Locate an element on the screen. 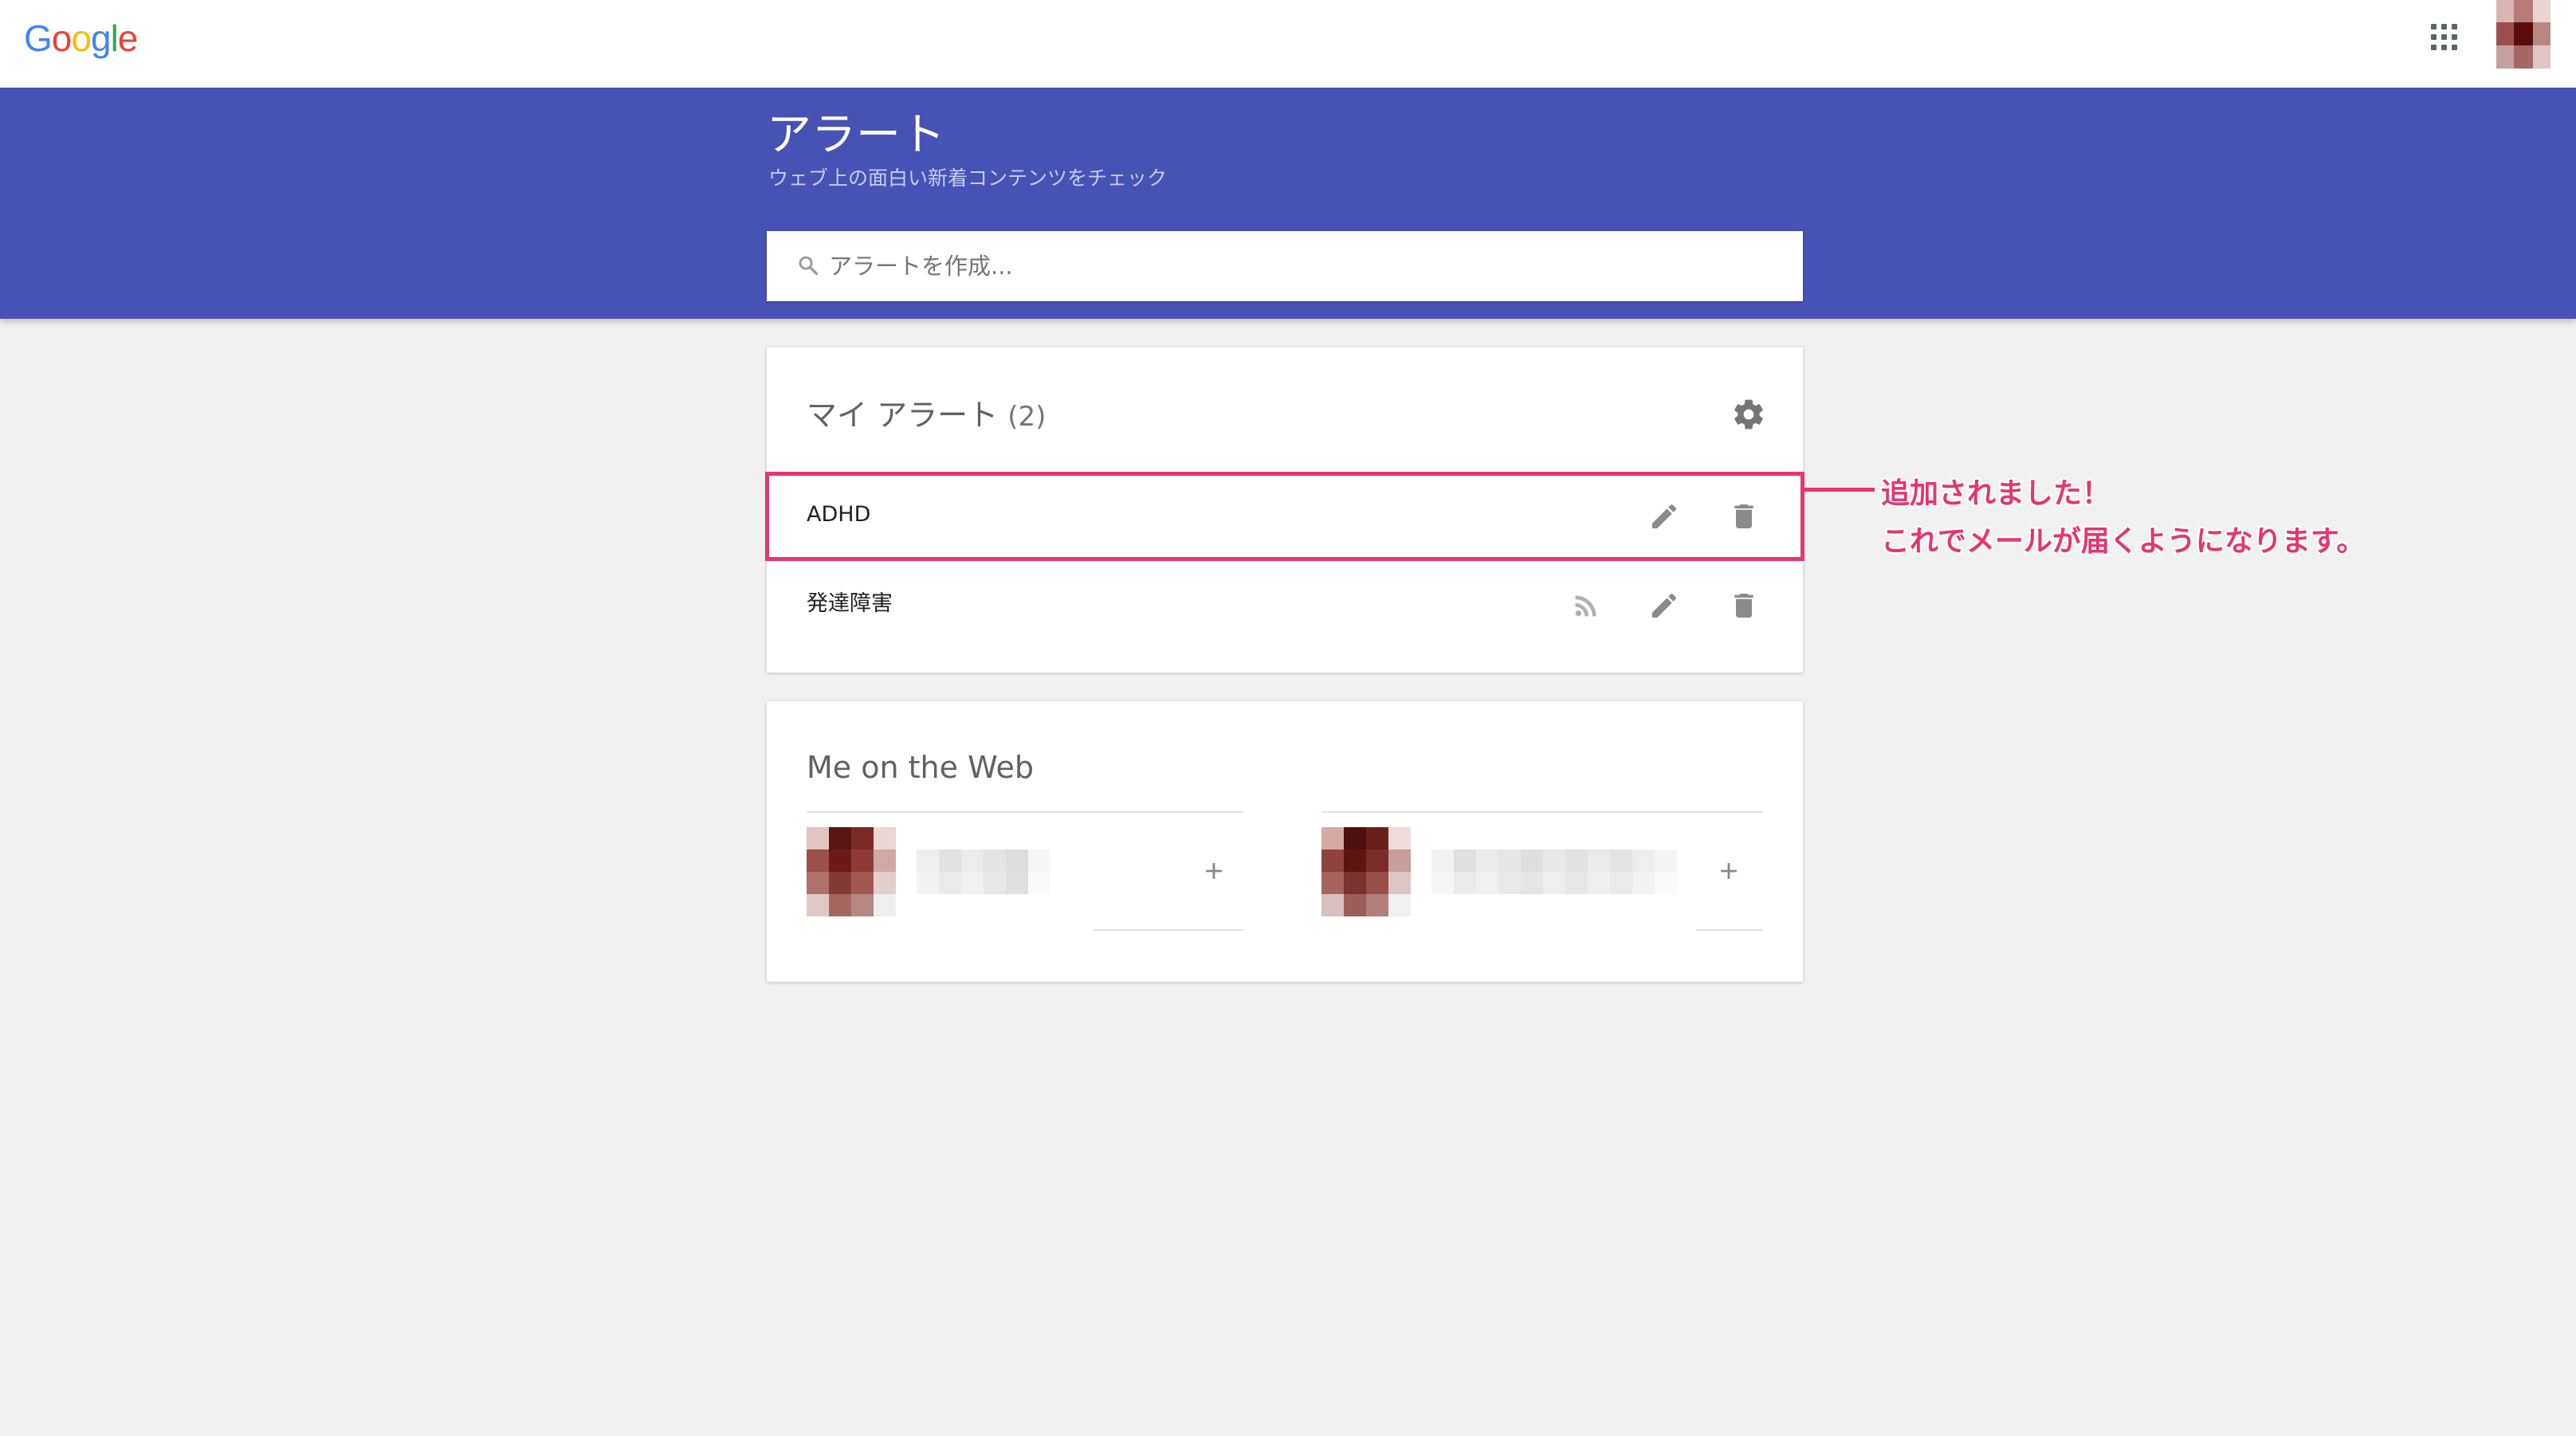  logo-letter: e is located at coordinates (128, 38).